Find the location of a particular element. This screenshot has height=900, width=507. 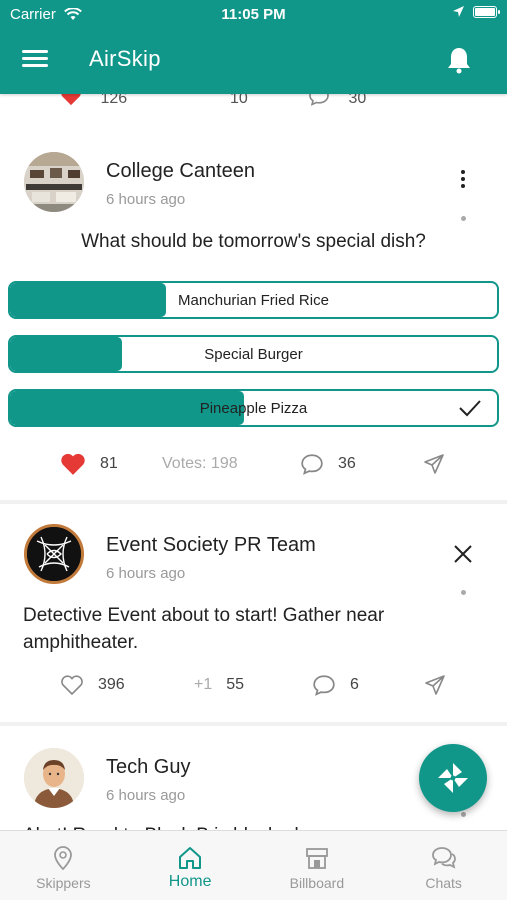

close-icon is located at coordinates (463, 554).